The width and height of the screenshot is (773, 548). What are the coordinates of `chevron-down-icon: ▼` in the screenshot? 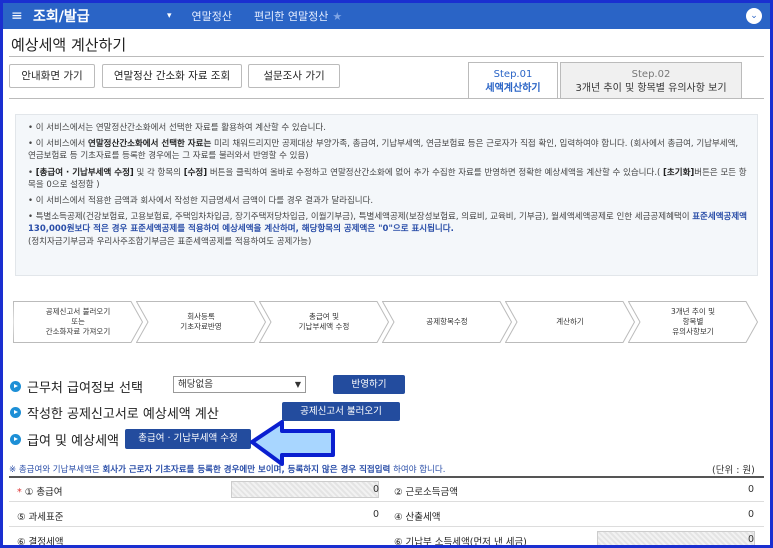 It's located at (297, 384).